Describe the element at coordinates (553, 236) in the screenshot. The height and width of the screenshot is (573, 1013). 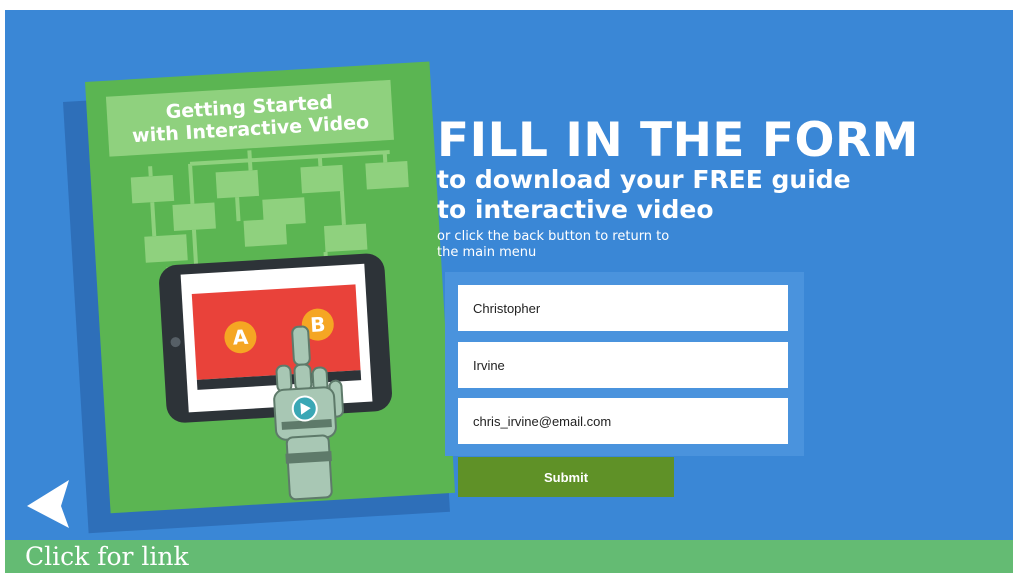
I see `back-instruction-line1: or click the back button to return to` at that location.